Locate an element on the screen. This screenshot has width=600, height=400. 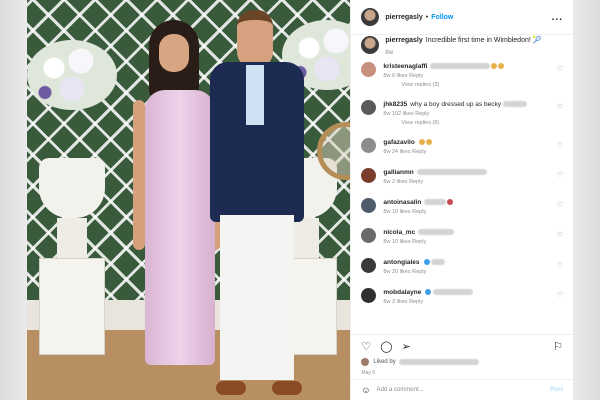
view-replies-link: View replies (6) is located at coordinates (472, 123).